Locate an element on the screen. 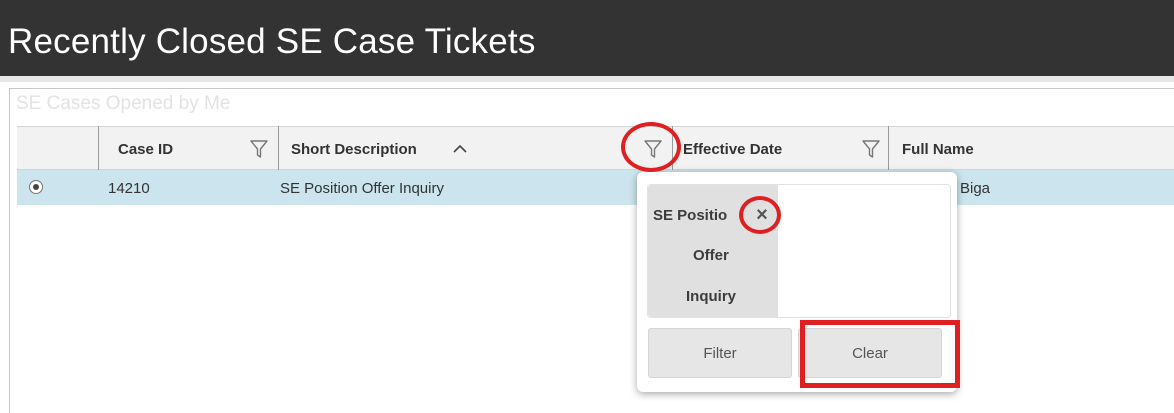 The width and height of the screenshot is (1174, 413). annotation-rectangle is located at coordinates (880, 354).